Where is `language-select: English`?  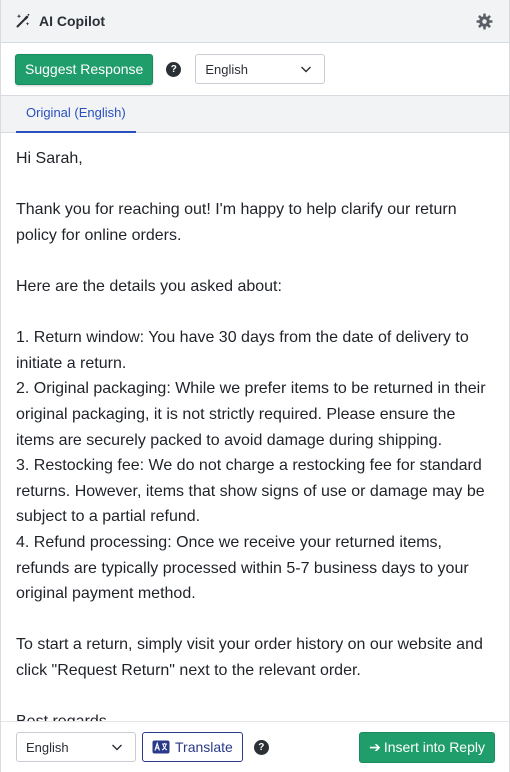
language-select: English is located at coordinates (260, 69).